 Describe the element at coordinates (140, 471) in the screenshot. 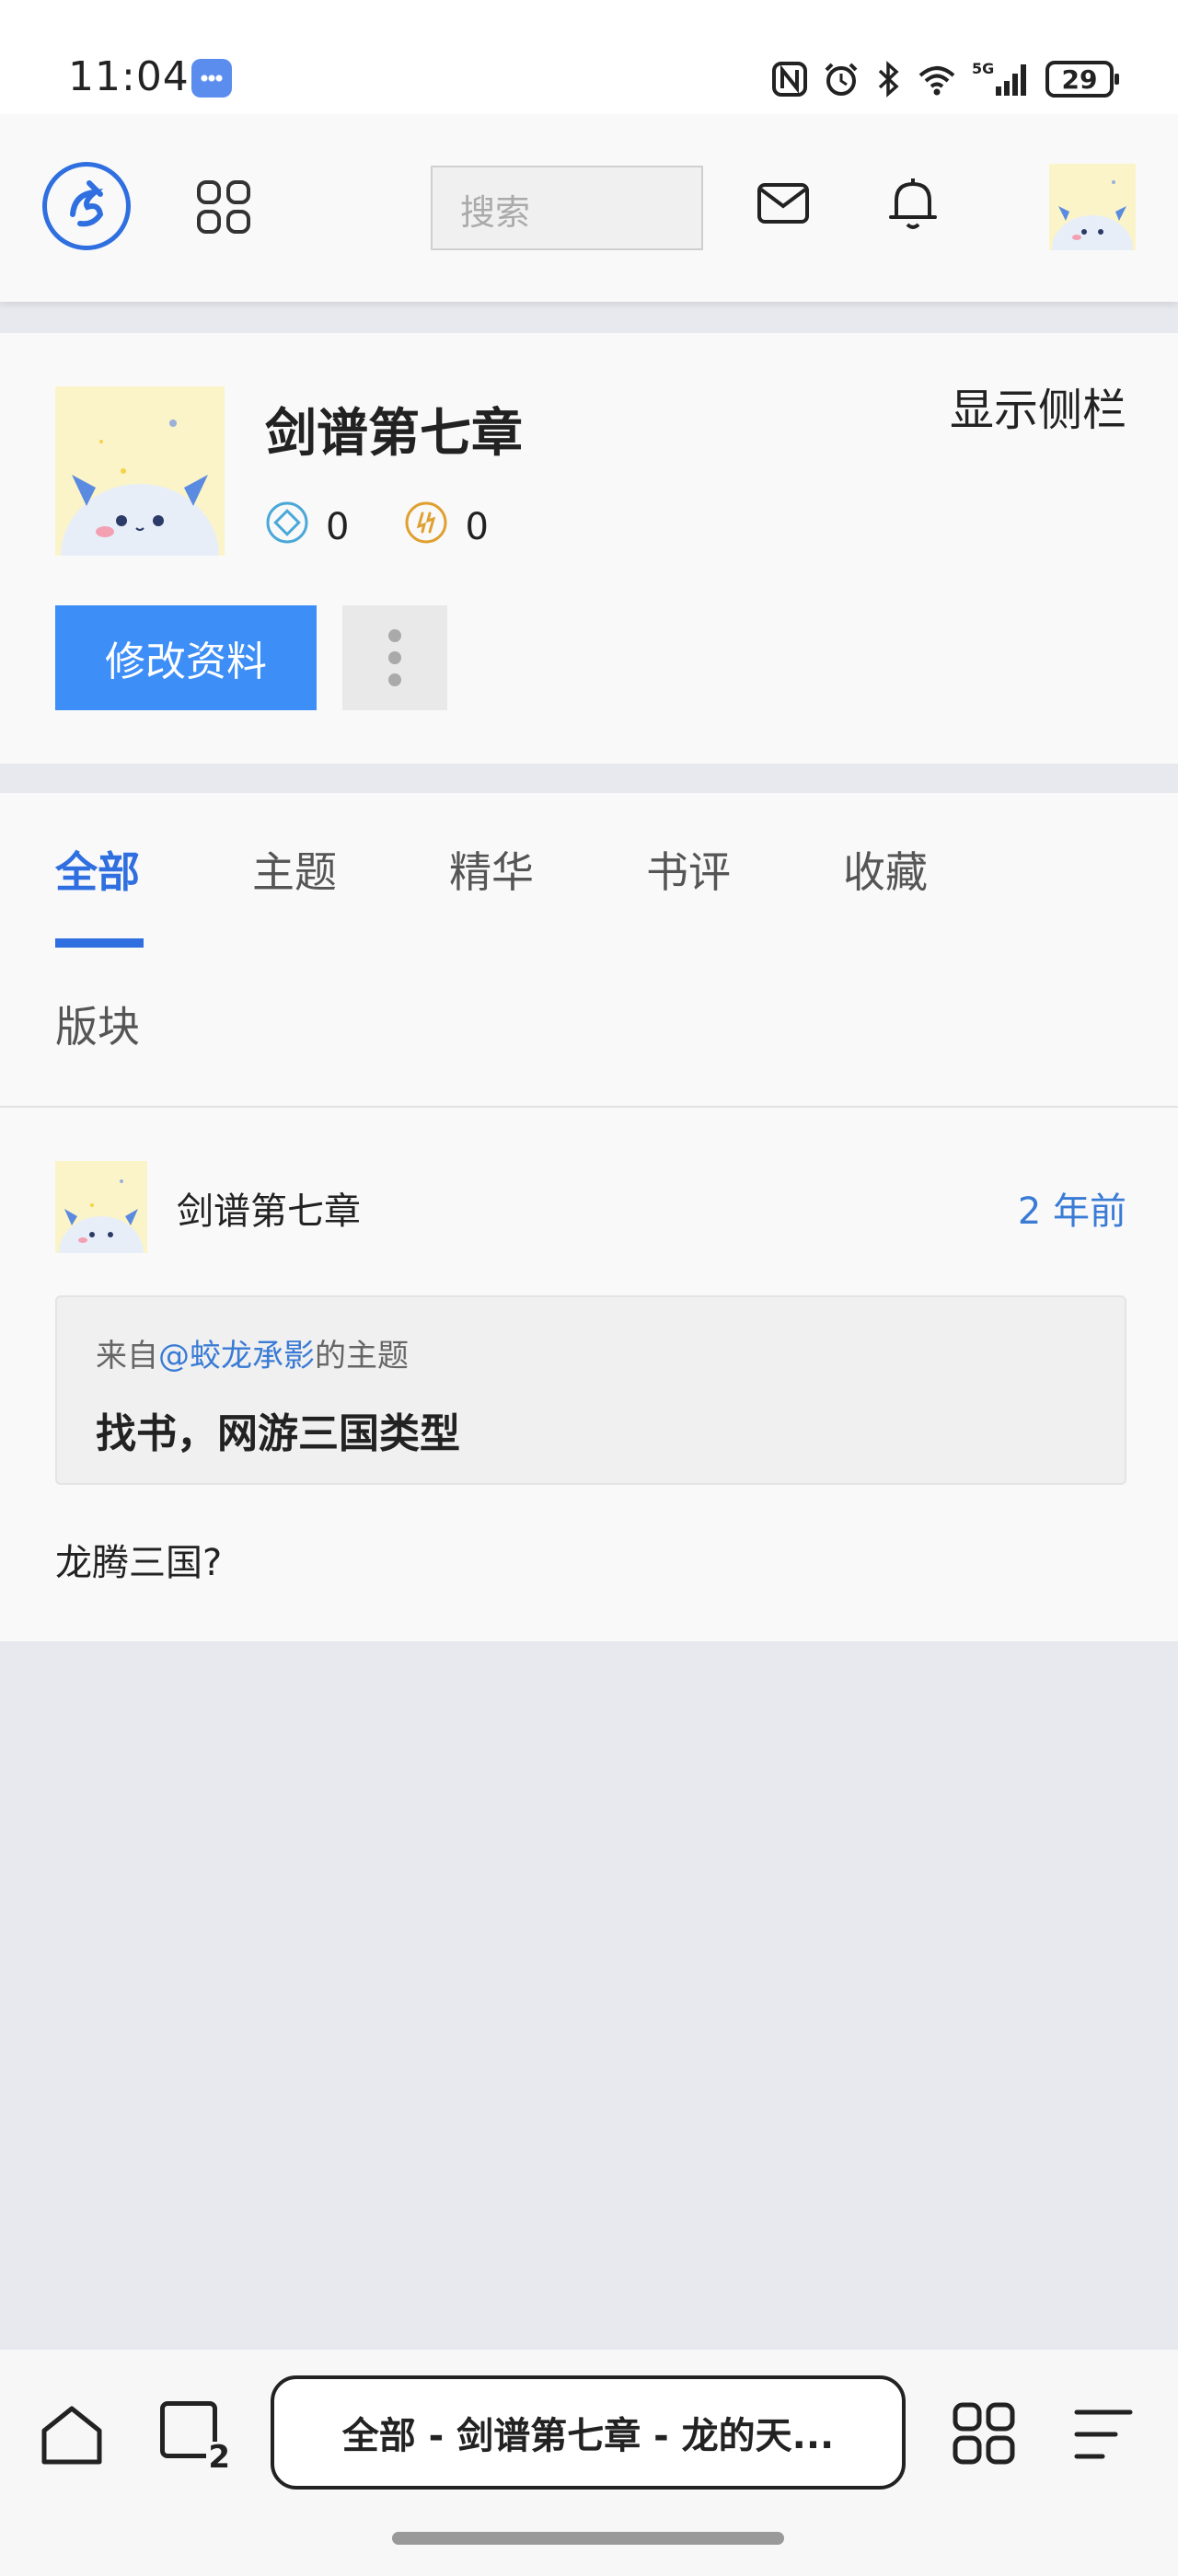

I see `profile-avatar` at that location.